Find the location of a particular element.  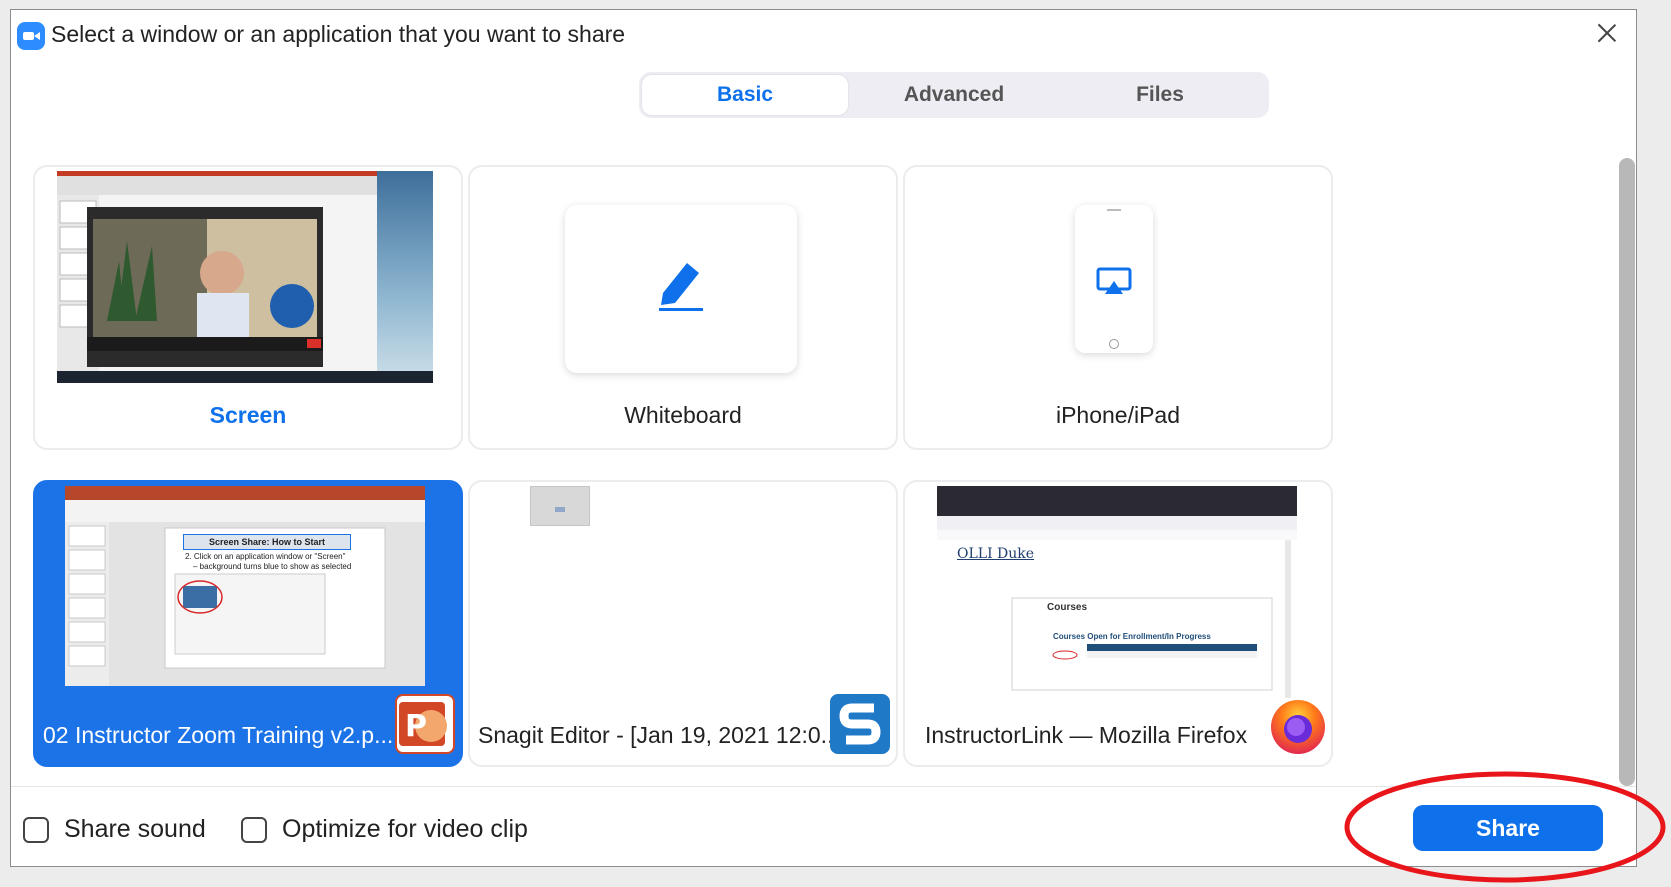

share-button: Share is located at coordinates (1508, 828).